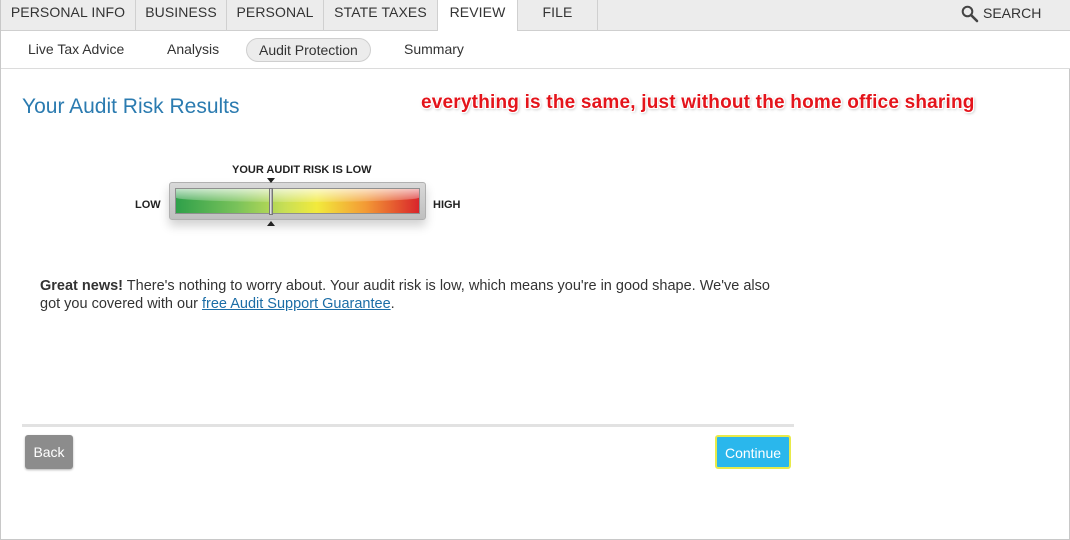 This screenshot has width=1070, height=540. What do you see at coordinates (270, 223) in the screenshot?
I see `meter-bottom-pointer-icon` at bounding box center [270, 223].